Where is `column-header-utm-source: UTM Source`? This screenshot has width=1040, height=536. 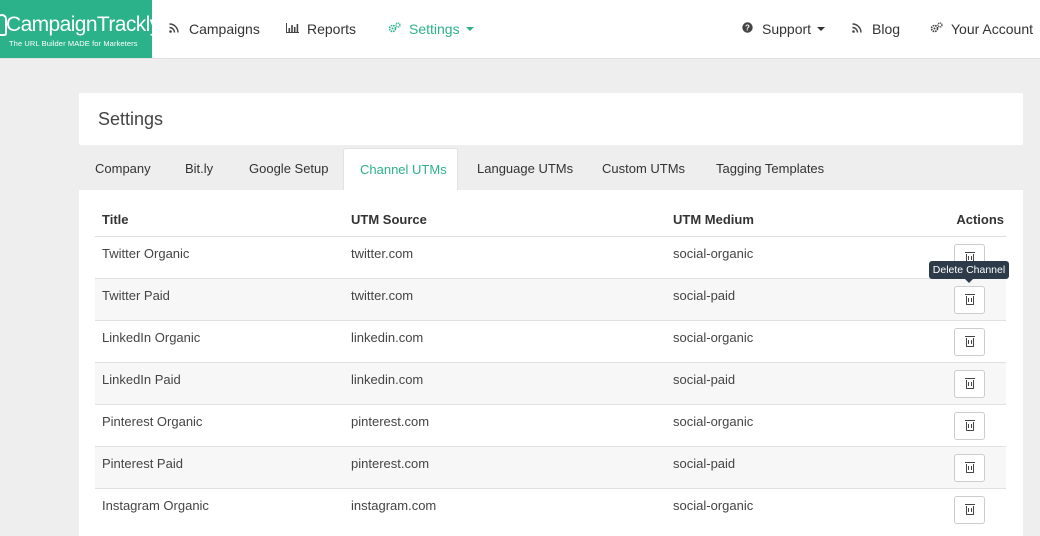
column-header-utm-source: UTM Source is located at coordinates (505, 220).